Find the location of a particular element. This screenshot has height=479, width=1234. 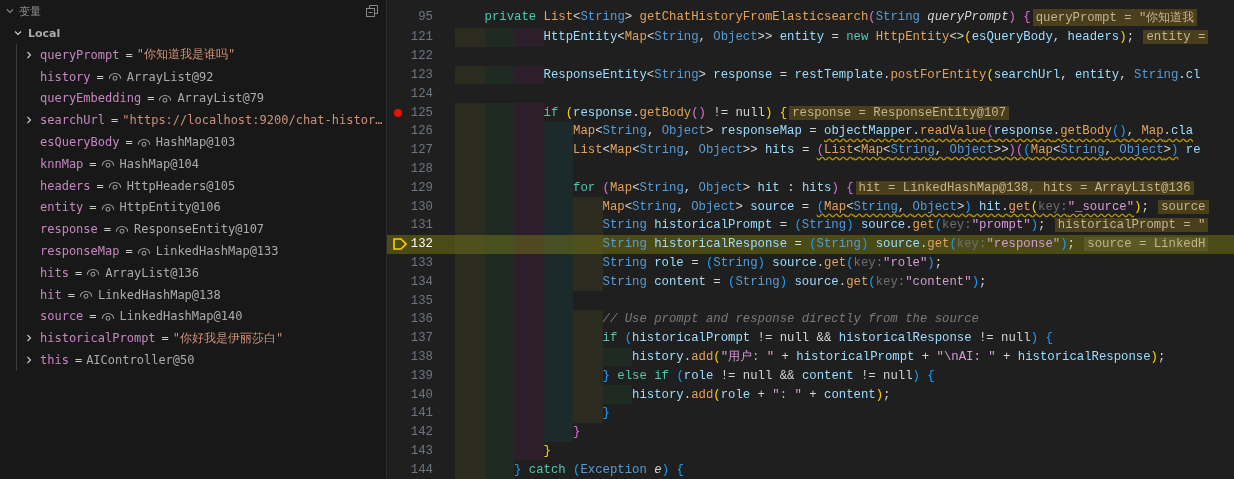

variable-row: queryEmbedding = ArrayList@79 is located at coordinates (201, 98).